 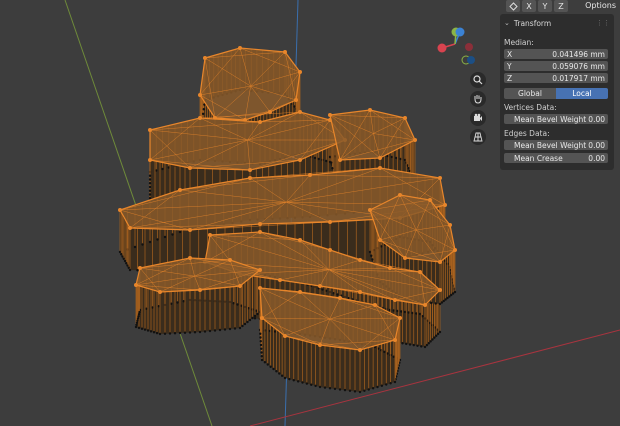 I want to click on mean-crease-field: Mean Crease 0.00, so click(x=556, y=158).